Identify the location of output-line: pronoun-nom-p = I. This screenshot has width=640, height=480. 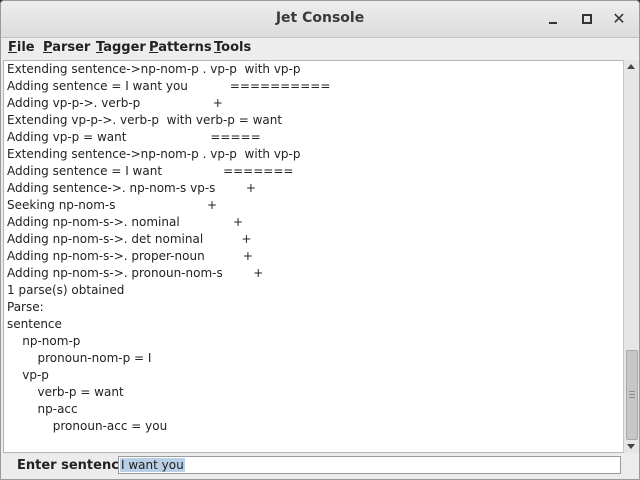
(79, 358).